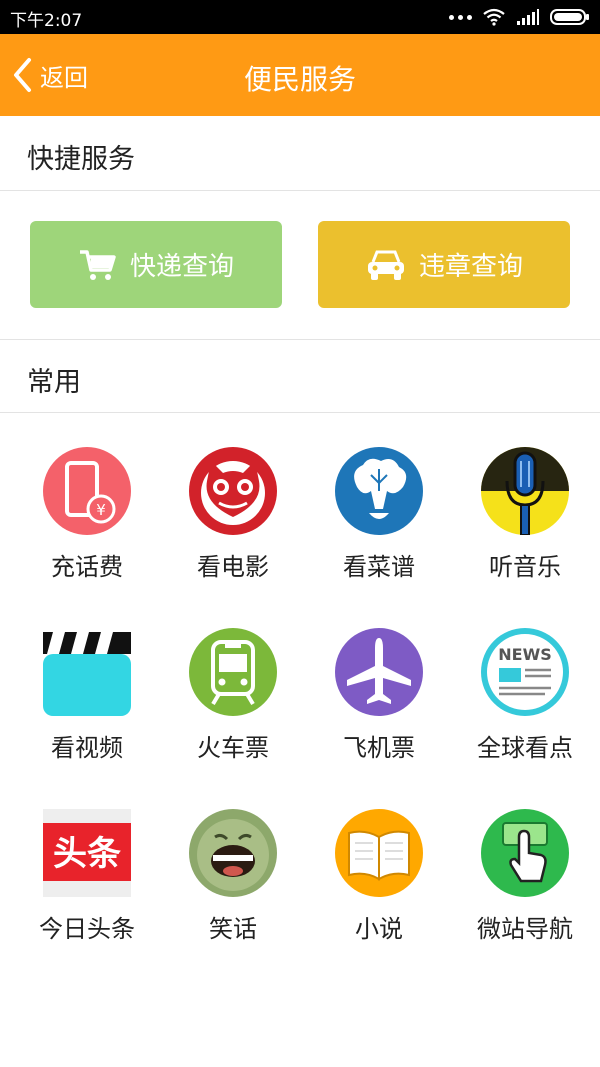  What do you see at coordinates (46, 21) in the screenshot?
I see `status-time: 下午2:07` at bounding box center [46, 21].